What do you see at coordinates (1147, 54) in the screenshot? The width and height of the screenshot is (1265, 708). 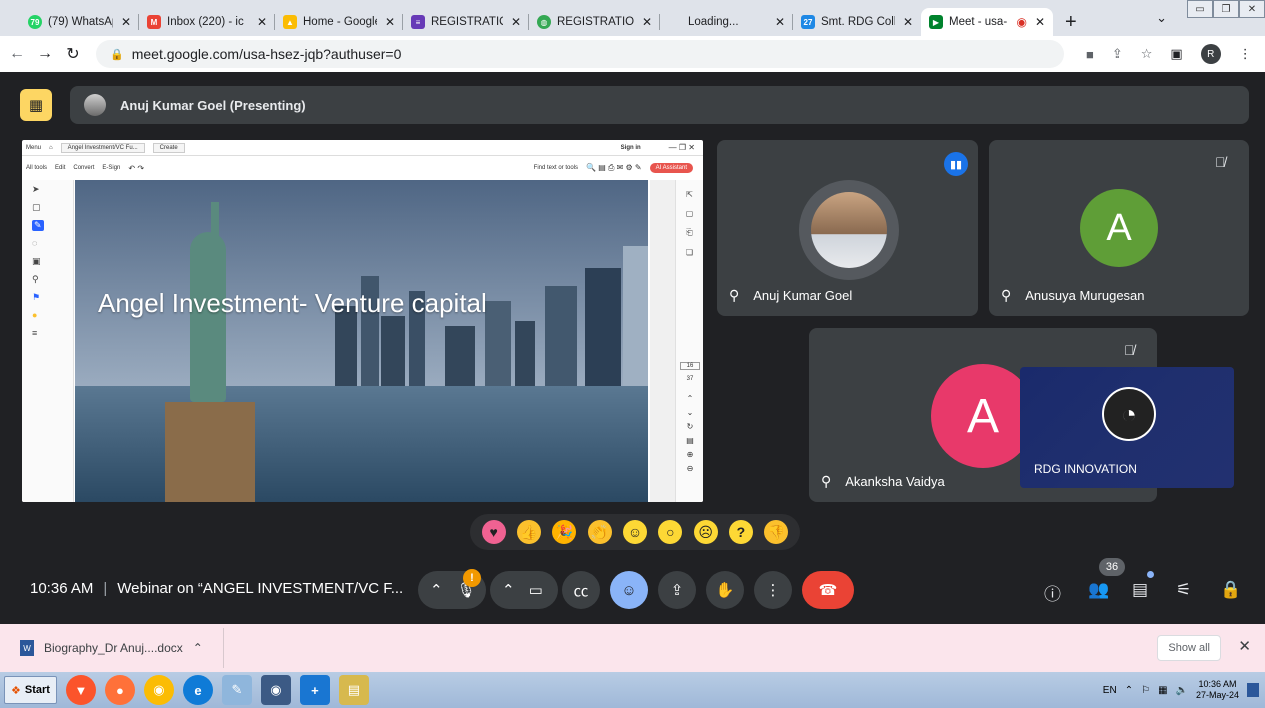 I see `bookmark-star-icon: ☆` at bounding box center [1147, 54].